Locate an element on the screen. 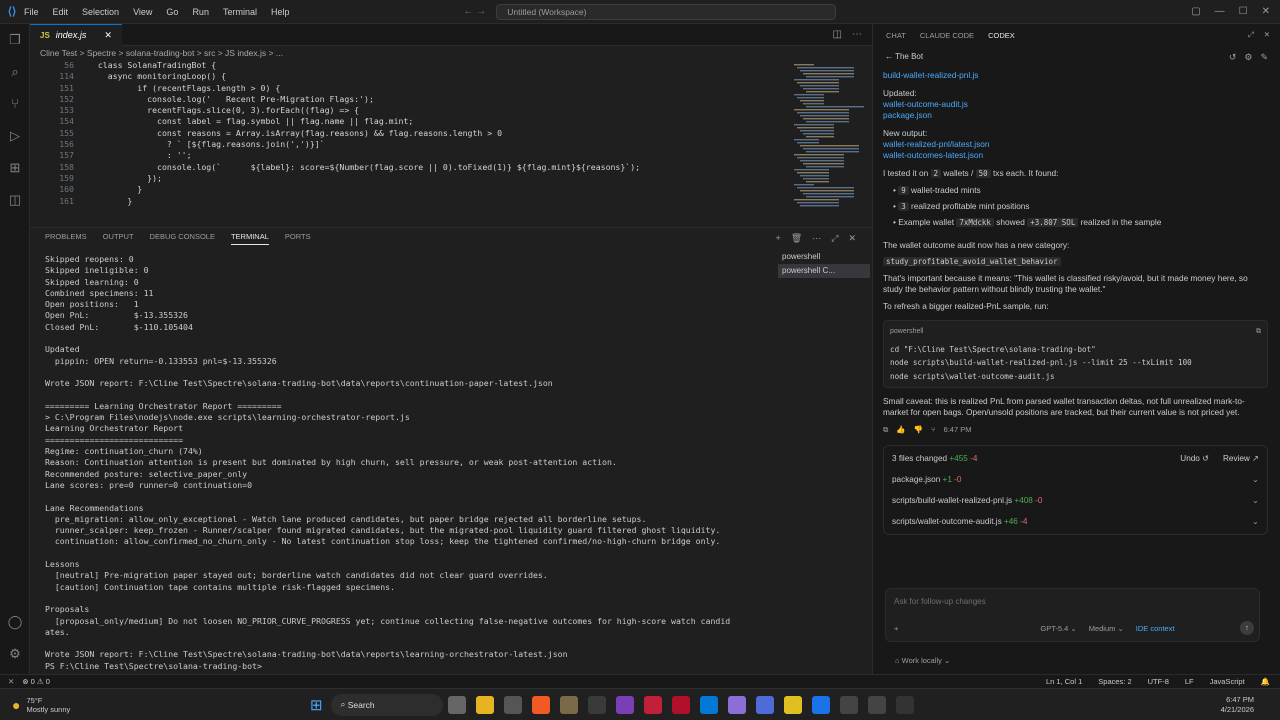 The width and height of the screenshot is (1280, 720). file-link: wallet-outcomes-latest.json is located at coordinates (1075, 155).